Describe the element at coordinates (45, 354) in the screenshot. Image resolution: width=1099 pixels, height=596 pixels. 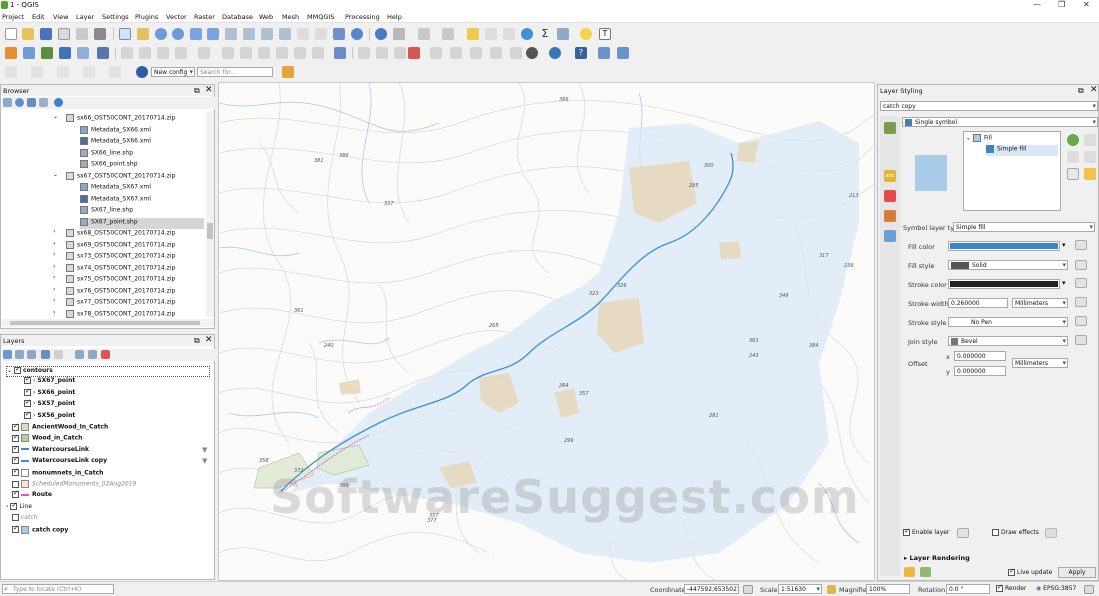
I see `filter-legend-icon` at that location.